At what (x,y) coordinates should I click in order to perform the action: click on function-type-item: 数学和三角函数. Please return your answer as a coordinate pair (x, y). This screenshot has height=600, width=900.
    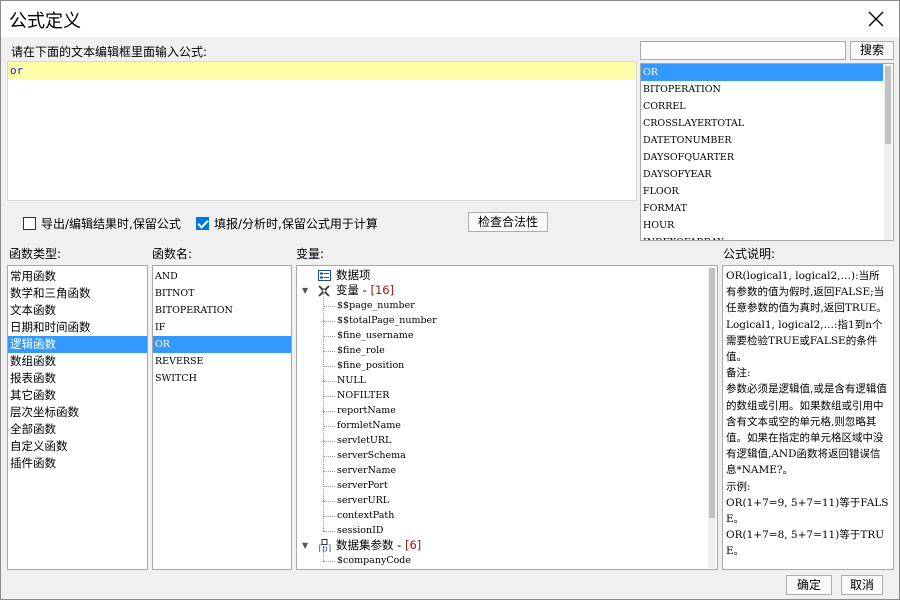
    Looking at the image, I should click on (77, 293).